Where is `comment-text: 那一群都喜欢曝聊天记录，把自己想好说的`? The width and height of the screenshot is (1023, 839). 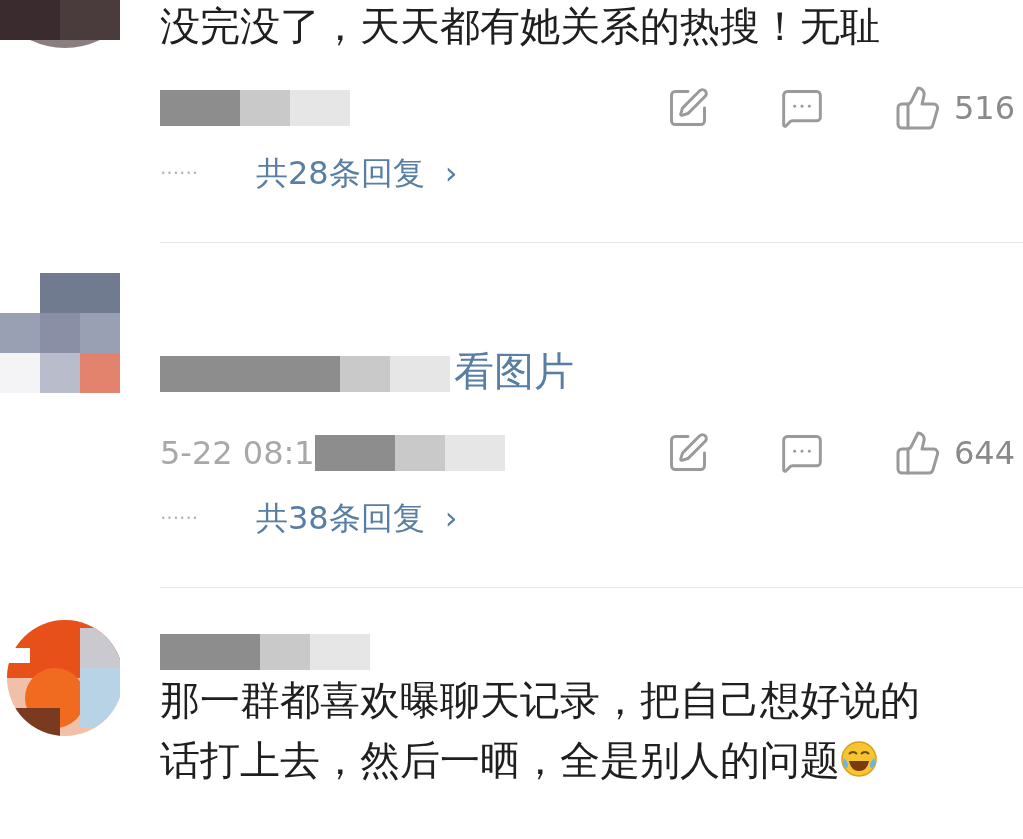 comment-text: 那一群都喜欢曝聊天记录，把自己想好说的 is located at coordinates (540, 700).